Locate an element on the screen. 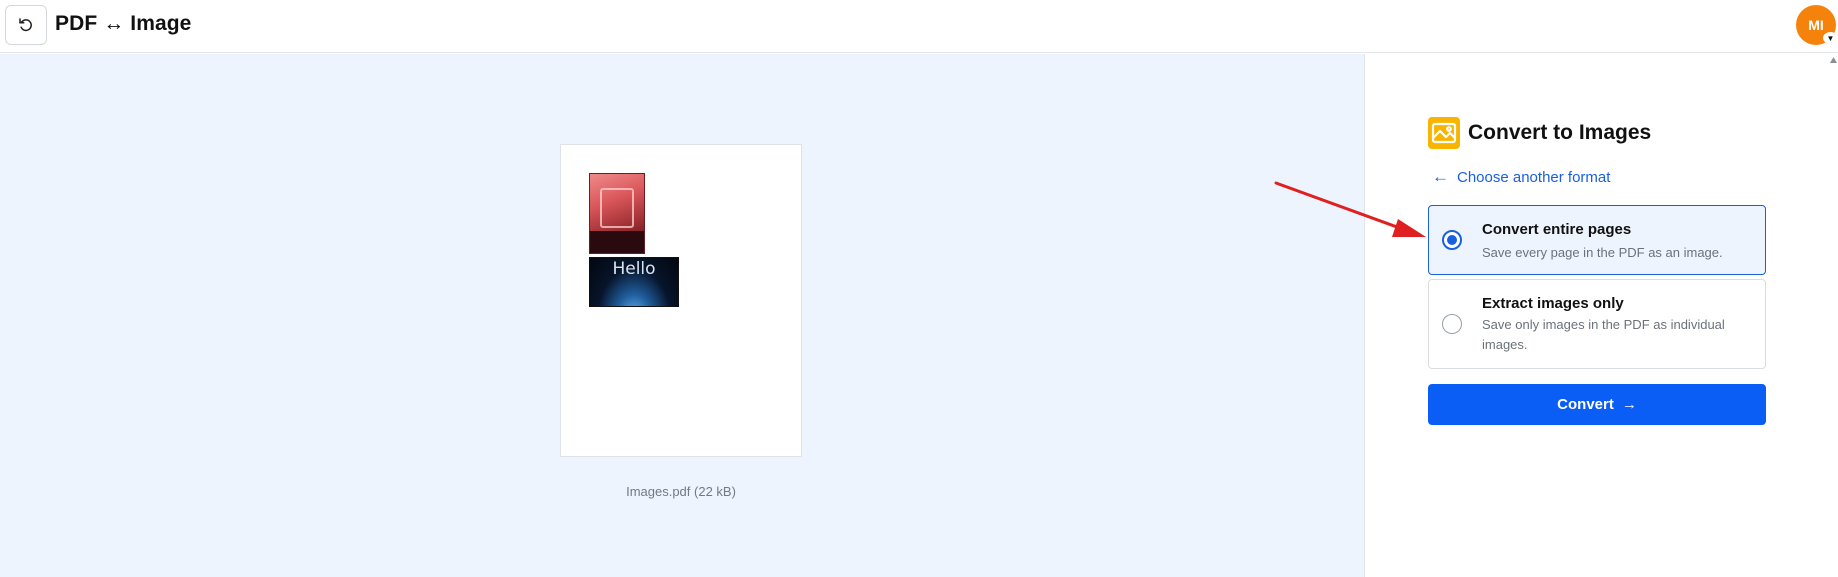 This screenshot has height=577, width=1838. option-title: Extract images only is located at coordinates (1553, 303).